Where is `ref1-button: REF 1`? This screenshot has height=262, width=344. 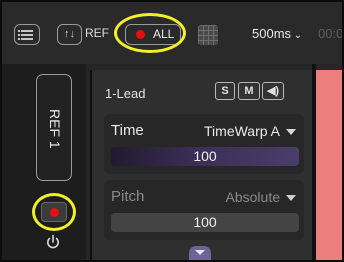
ref1-button: REF 1 is located at coordinates (54, 127).